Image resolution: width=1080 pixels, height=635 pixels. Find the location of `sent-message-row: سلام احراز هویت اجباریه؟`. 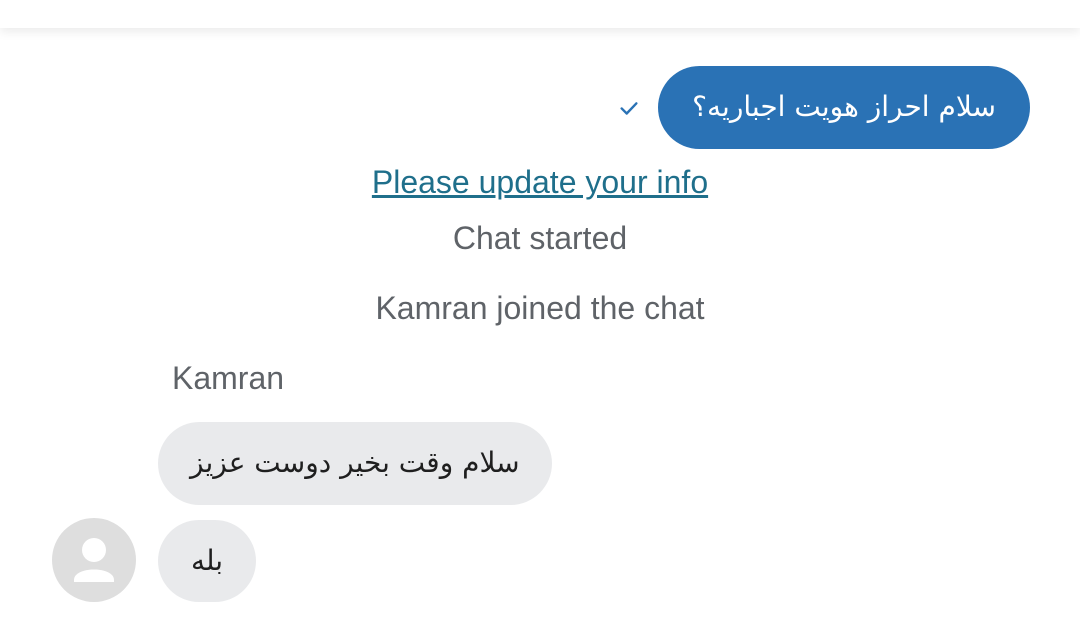

sent-message-row: سلام احراز هویت اجباریه؟ is located at coordinates (823, 107).